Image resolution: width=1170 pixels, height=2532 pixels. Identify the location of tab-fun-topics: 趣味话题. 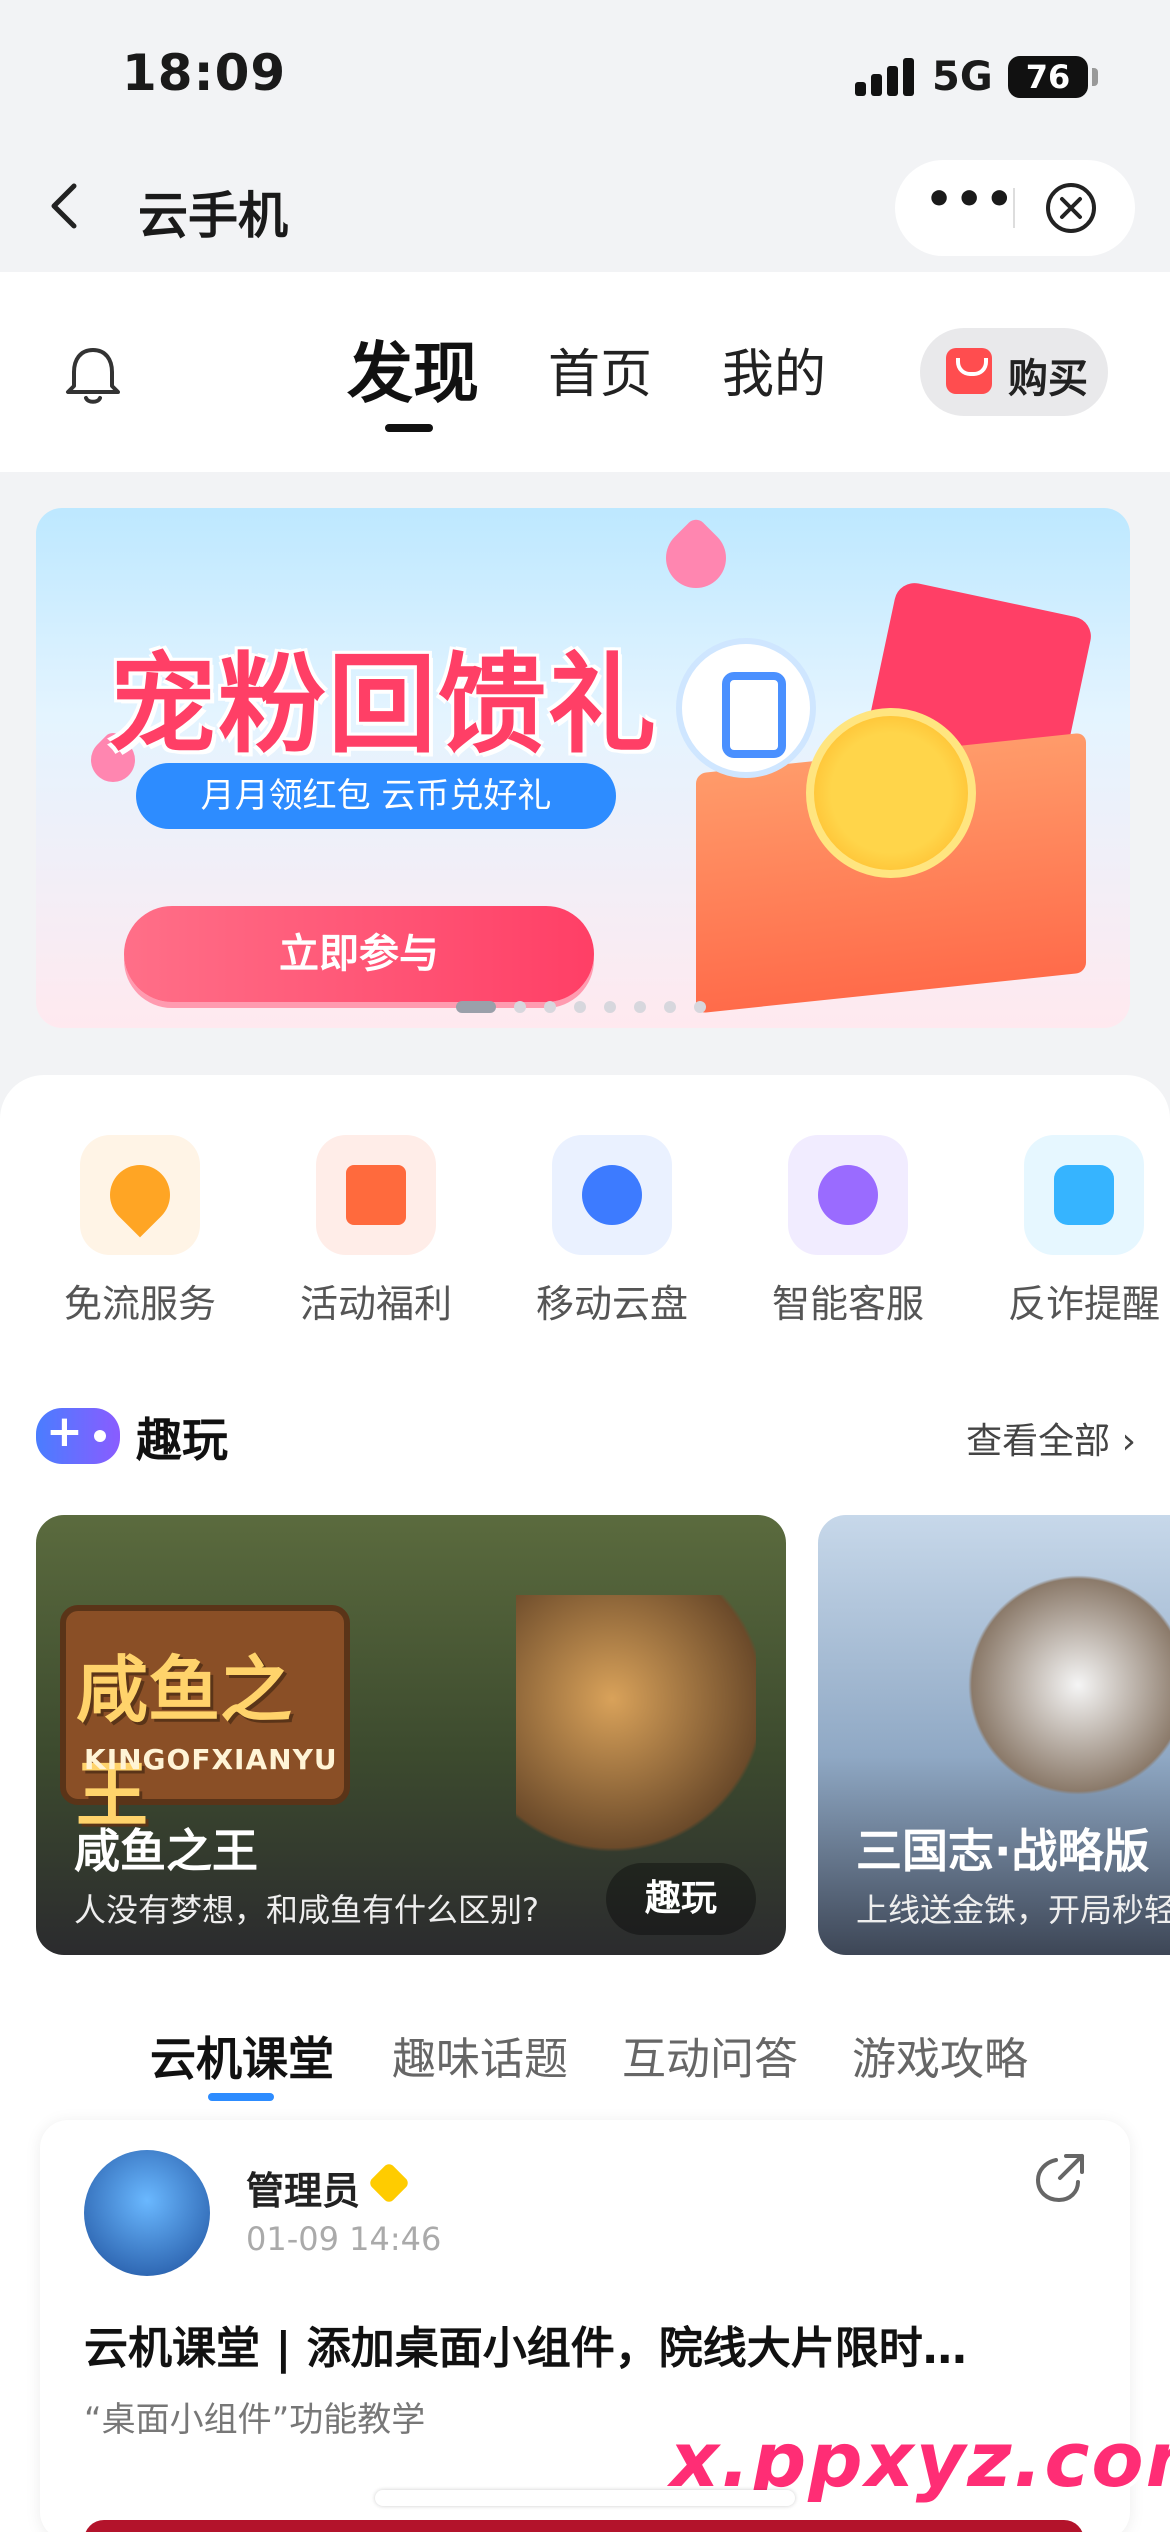
(480, 2055).